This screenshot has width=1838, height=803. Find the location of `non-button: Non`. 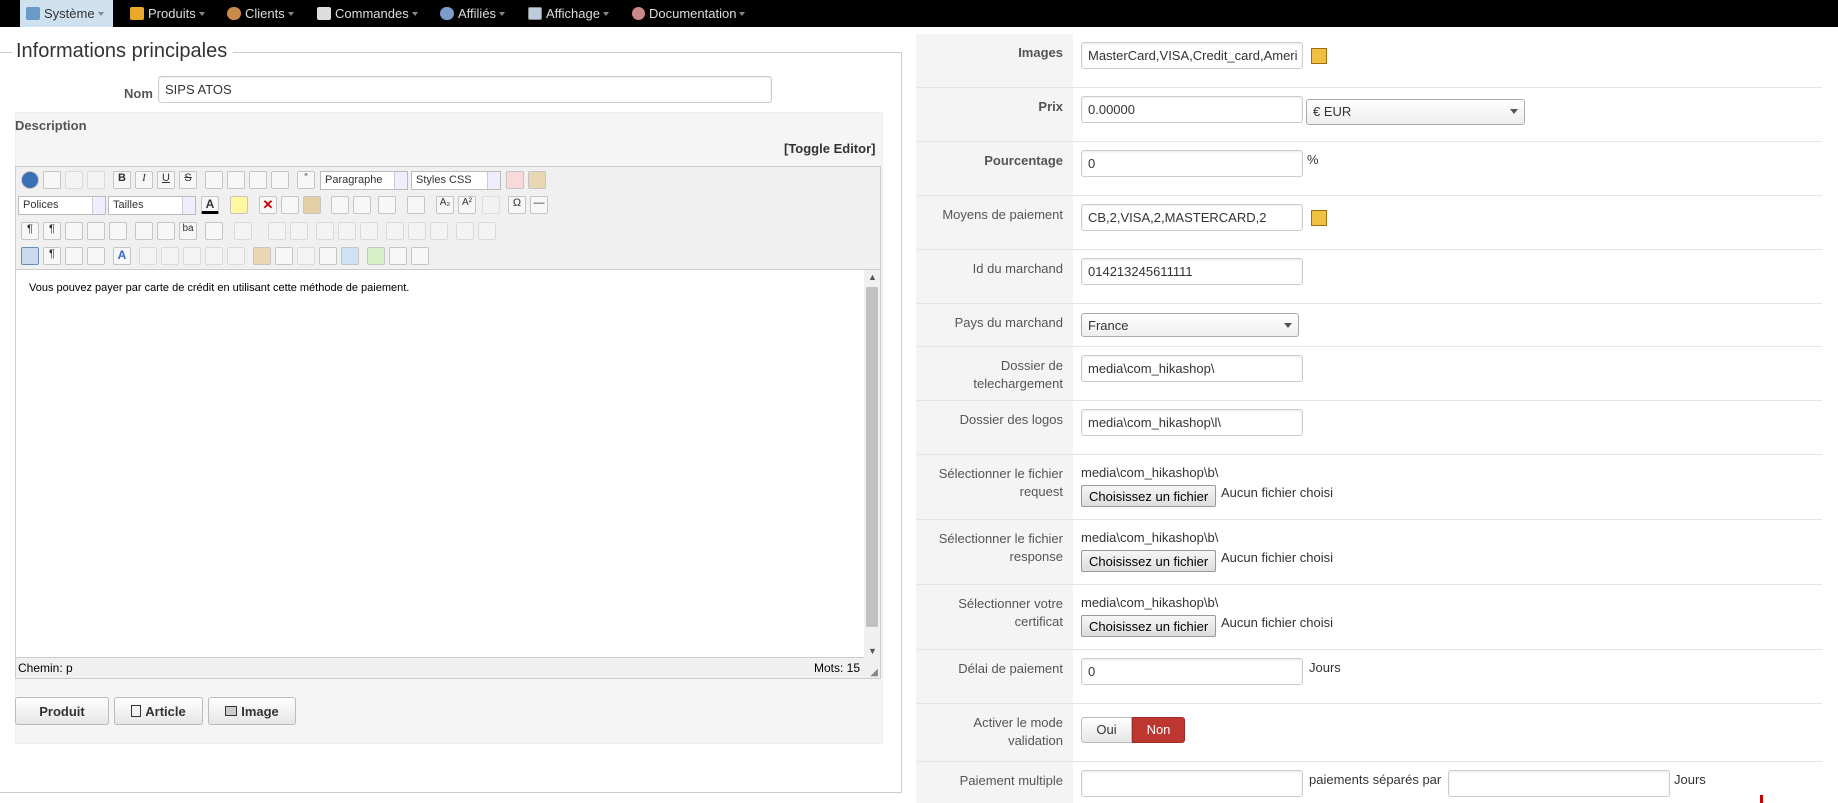

non-button: Non is located at coordinates (1158, 730).